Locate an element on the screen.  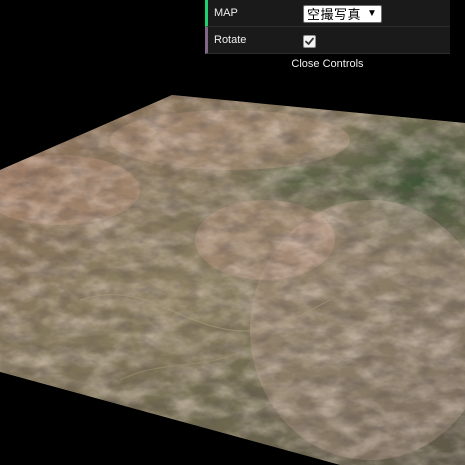
map-option-row: MAP 空撮写真 ▼ is located at coordinates (327, 13).